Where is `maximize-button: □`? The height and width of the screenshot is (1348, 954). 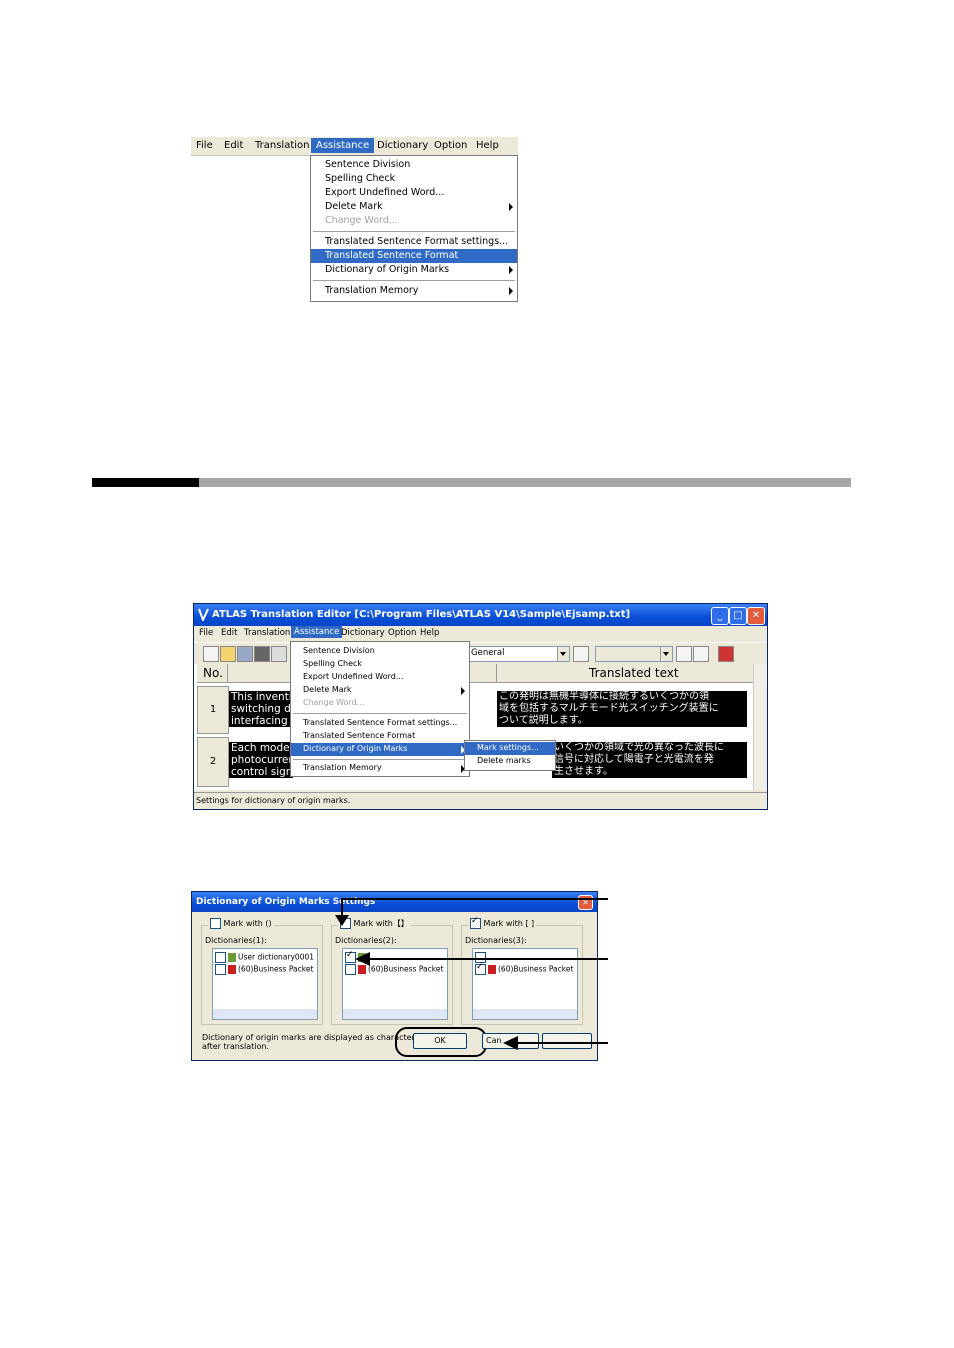 maximize-button: □ is located at coordinates (738, 616).